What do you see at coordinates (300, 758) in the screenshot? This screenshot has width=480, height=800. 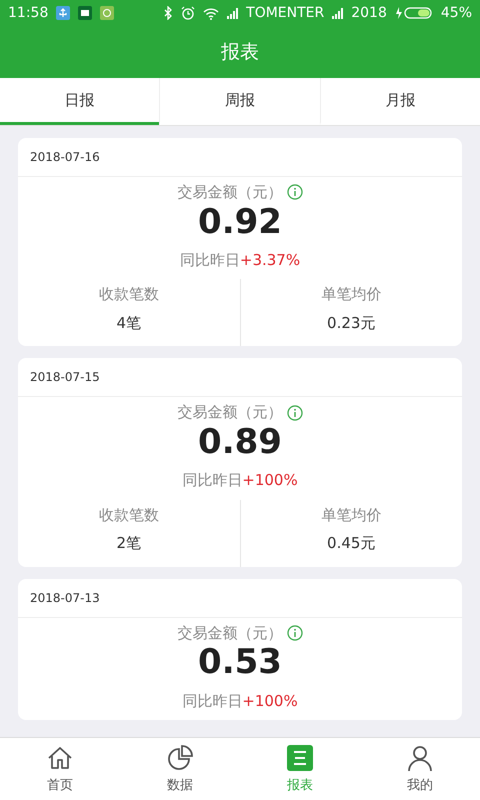 I see `list-icon` at bounding box center [300, 758].